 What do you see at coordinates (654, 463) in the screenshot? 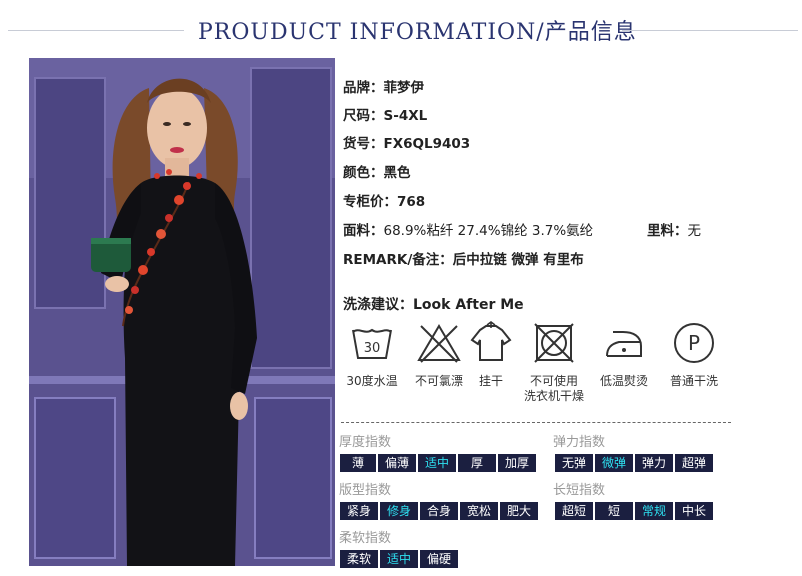
I see `elasticity-option: 弹力` at bounding box center [654, 463].